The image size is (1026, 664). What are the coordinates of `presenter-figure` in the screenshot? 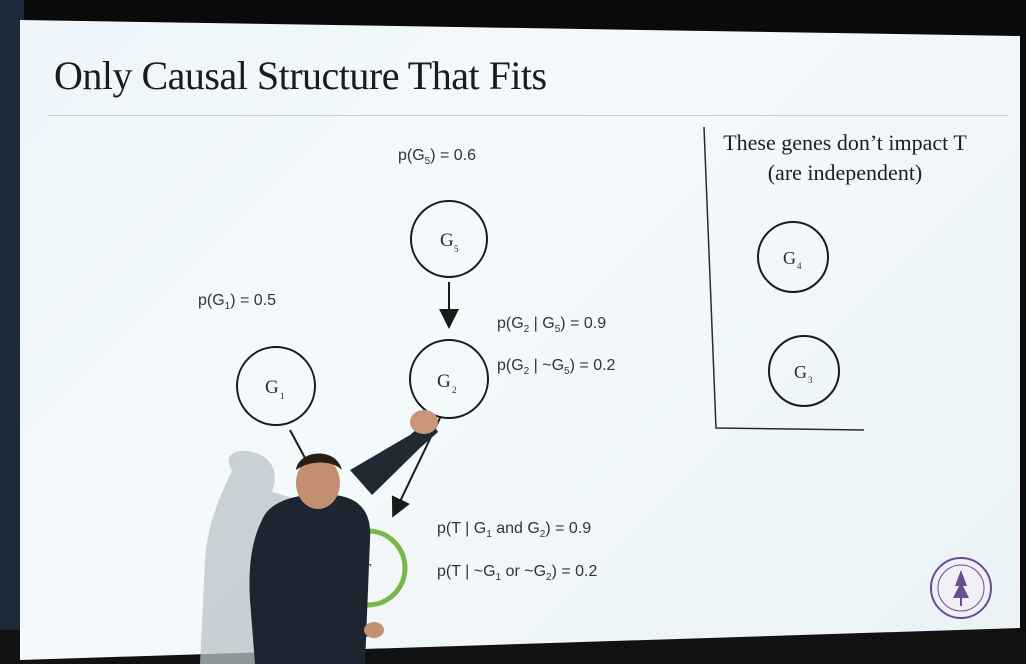 It's located at (319, 537).